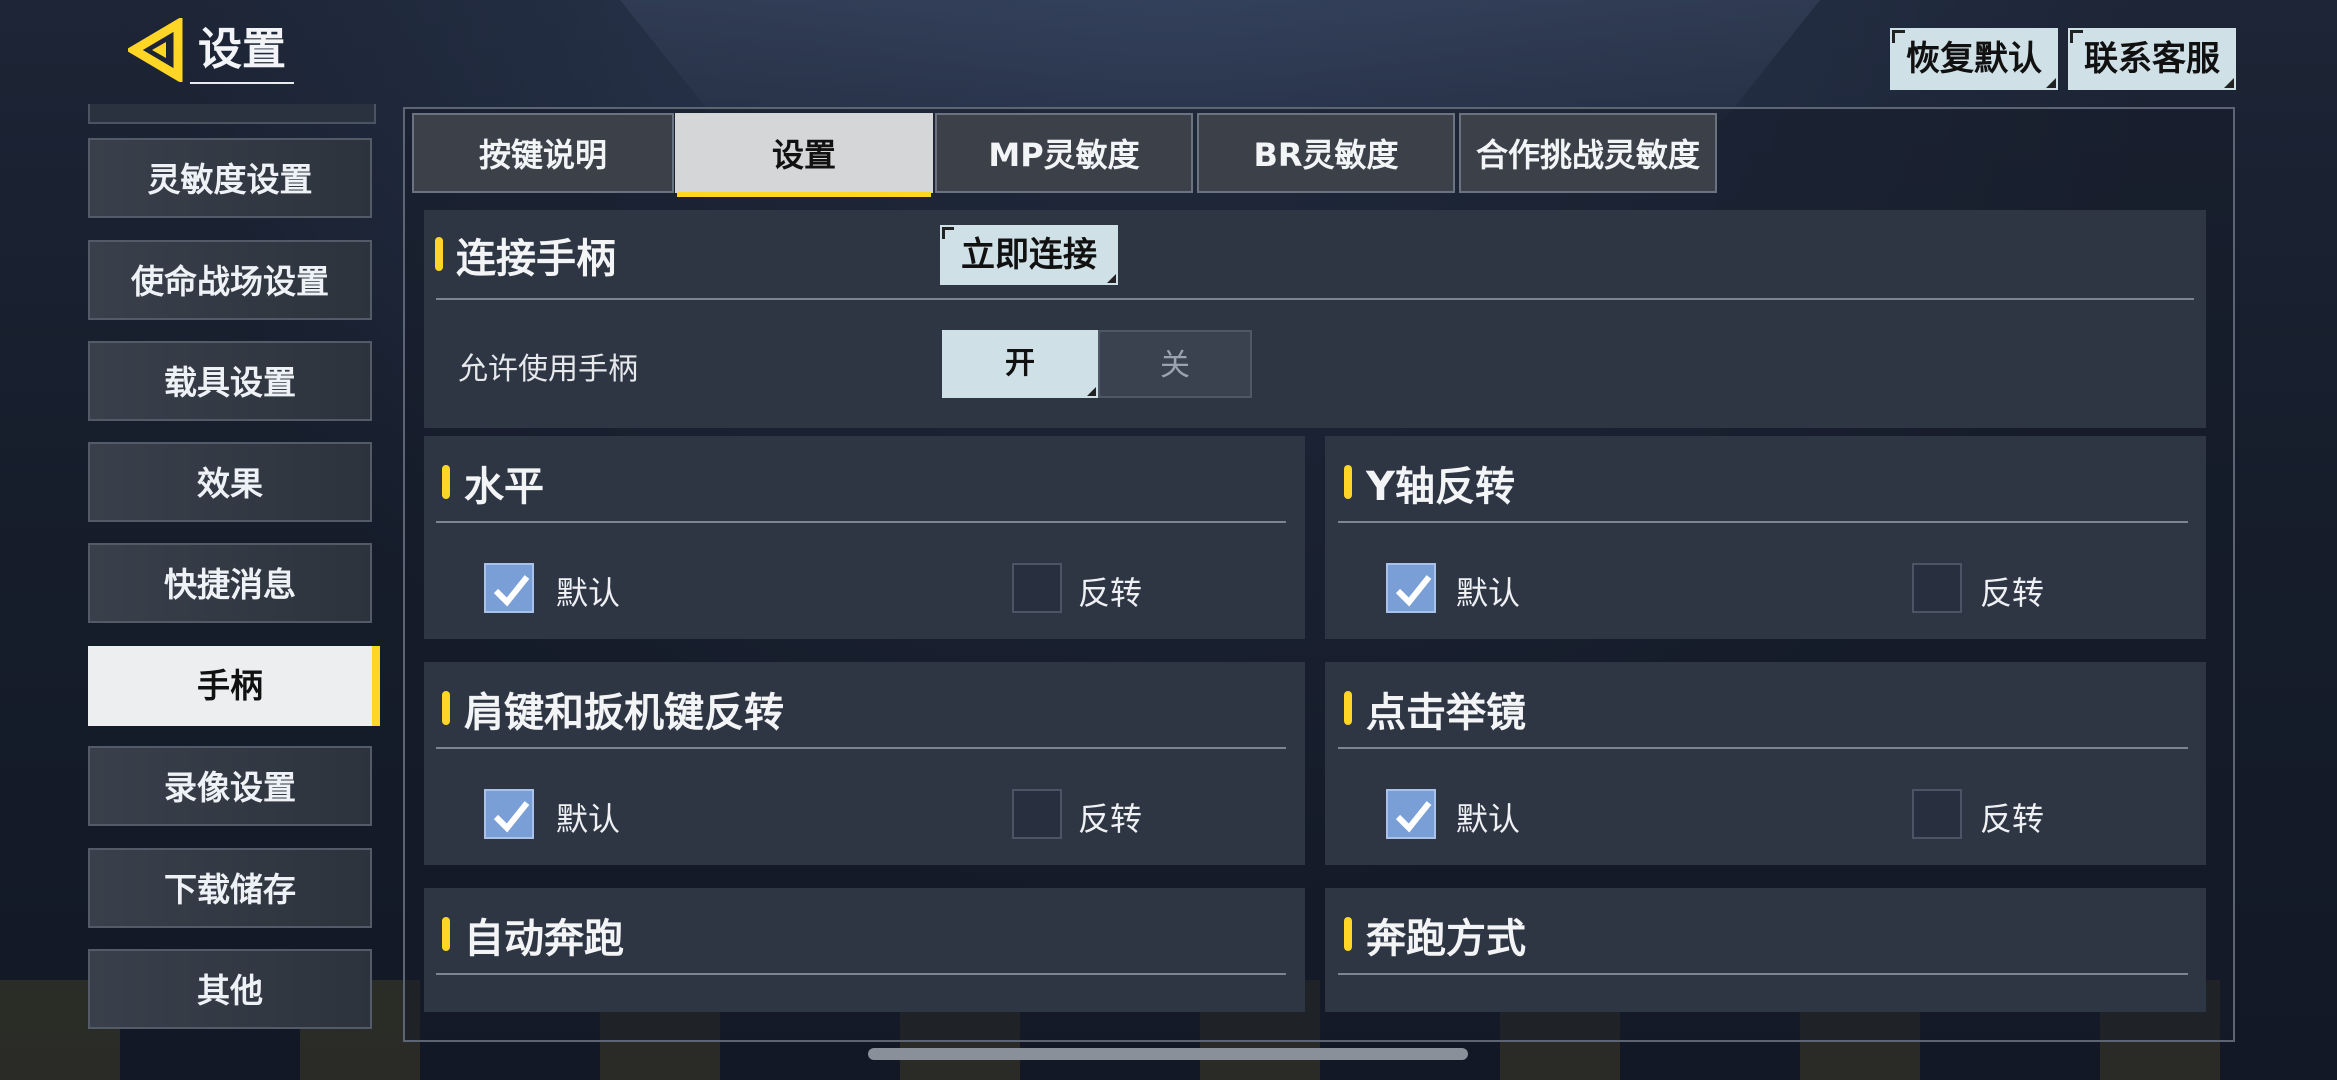 The height and width of the screenshot is (1080, 2337). What do you see at coordinates (158, 50) in the screenshot?
I see `back-arrow-icon` at bounding box center [158, 50].